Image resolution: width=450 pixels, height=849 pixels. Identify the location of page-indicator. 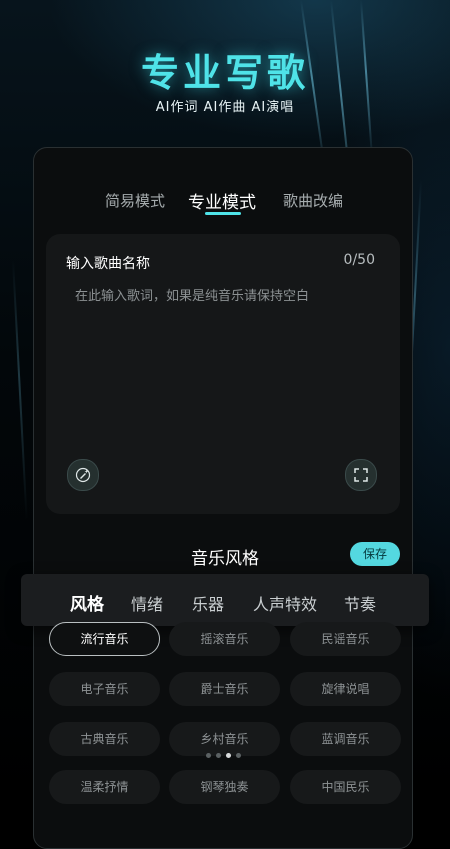
(226, 756).